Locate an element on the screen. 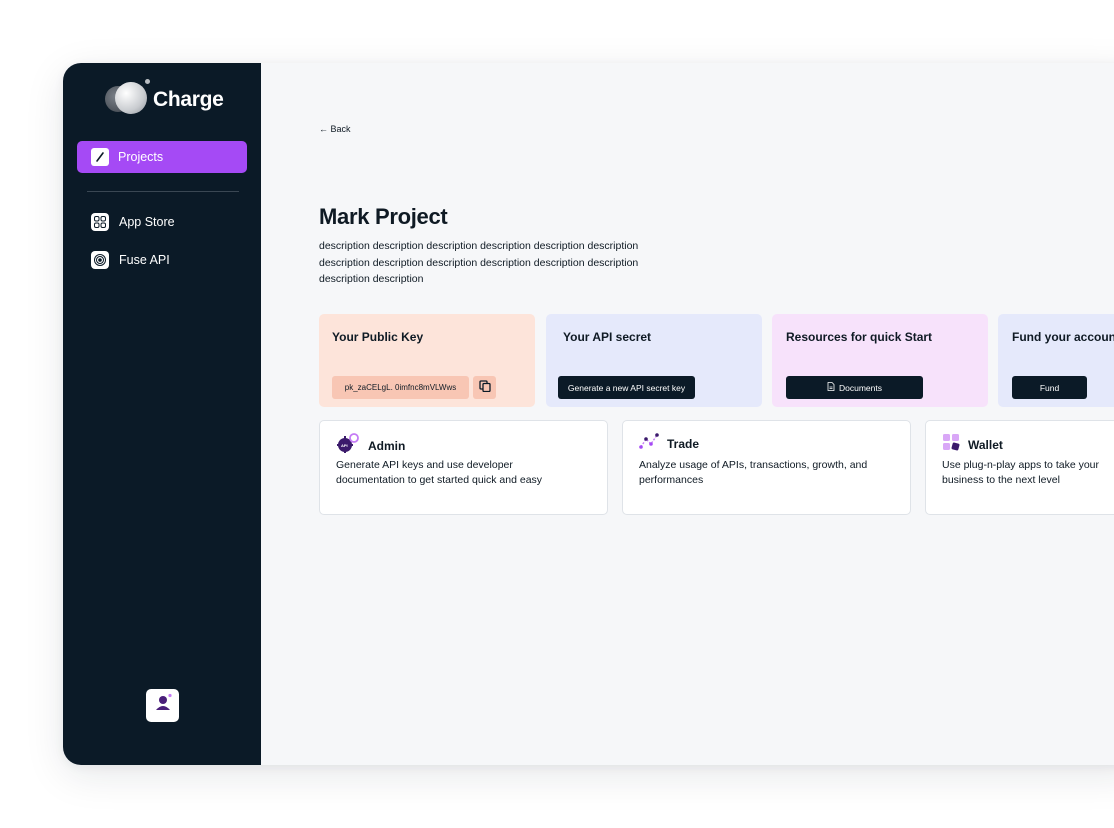 Image resolution: width=1114 pixels, height=828 pixels. target-icon is located at coordinates (100, 260).